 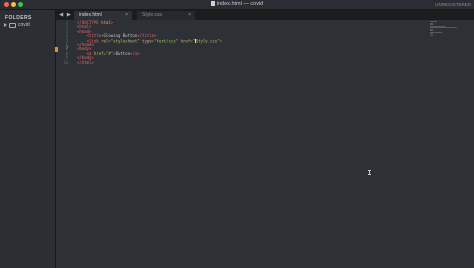 What do you see at coordinates (135, 53) in the screenshot?
I see `code-token: </a>` at bounding box center [135, 53].